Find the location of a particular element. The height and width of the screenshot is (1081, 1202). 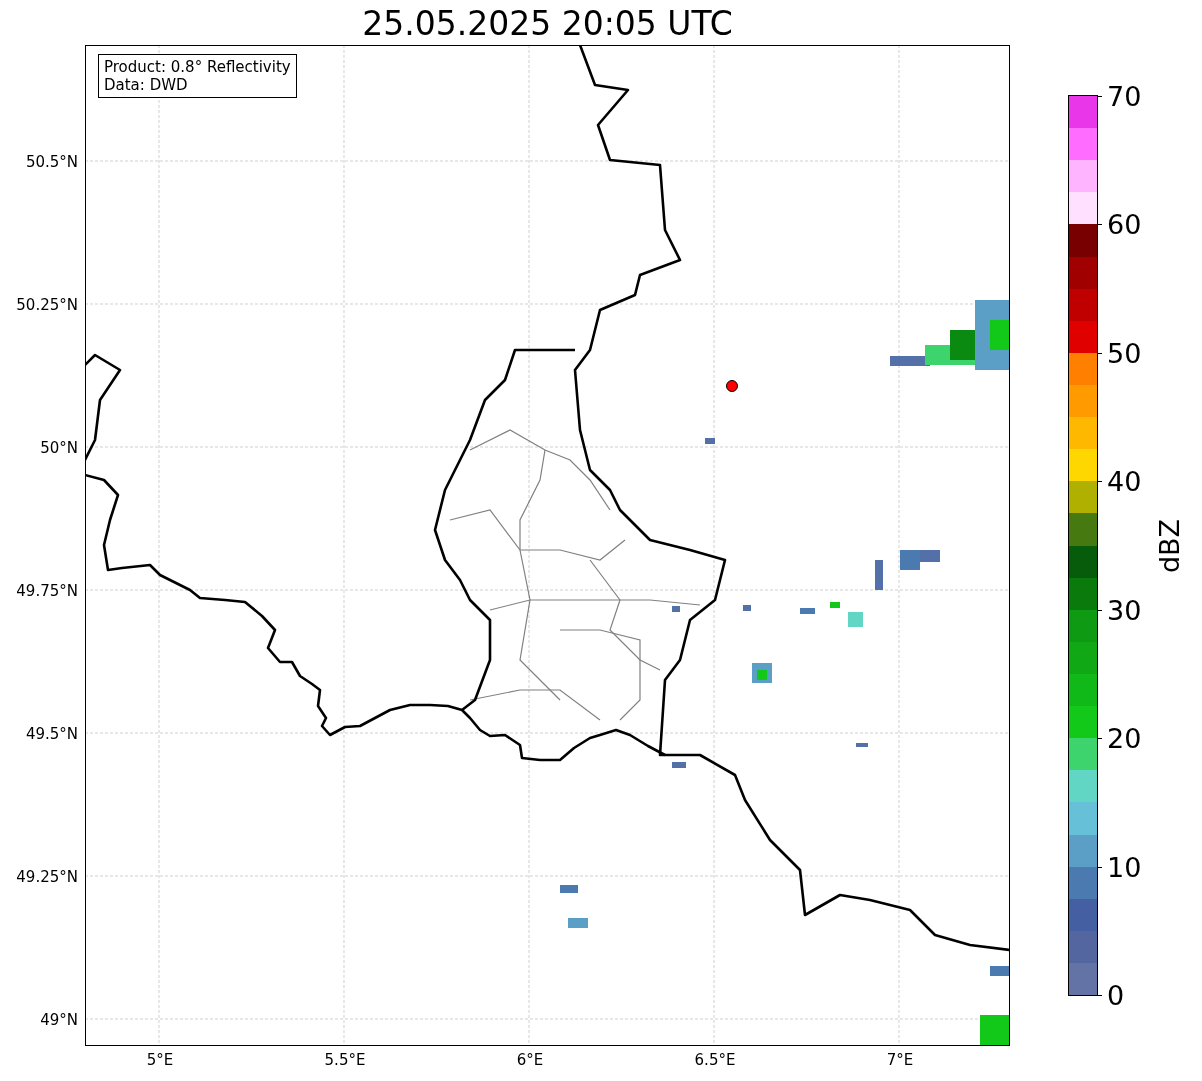

colorbar-tick-label: 20 is located at coordinates (1124, 738).